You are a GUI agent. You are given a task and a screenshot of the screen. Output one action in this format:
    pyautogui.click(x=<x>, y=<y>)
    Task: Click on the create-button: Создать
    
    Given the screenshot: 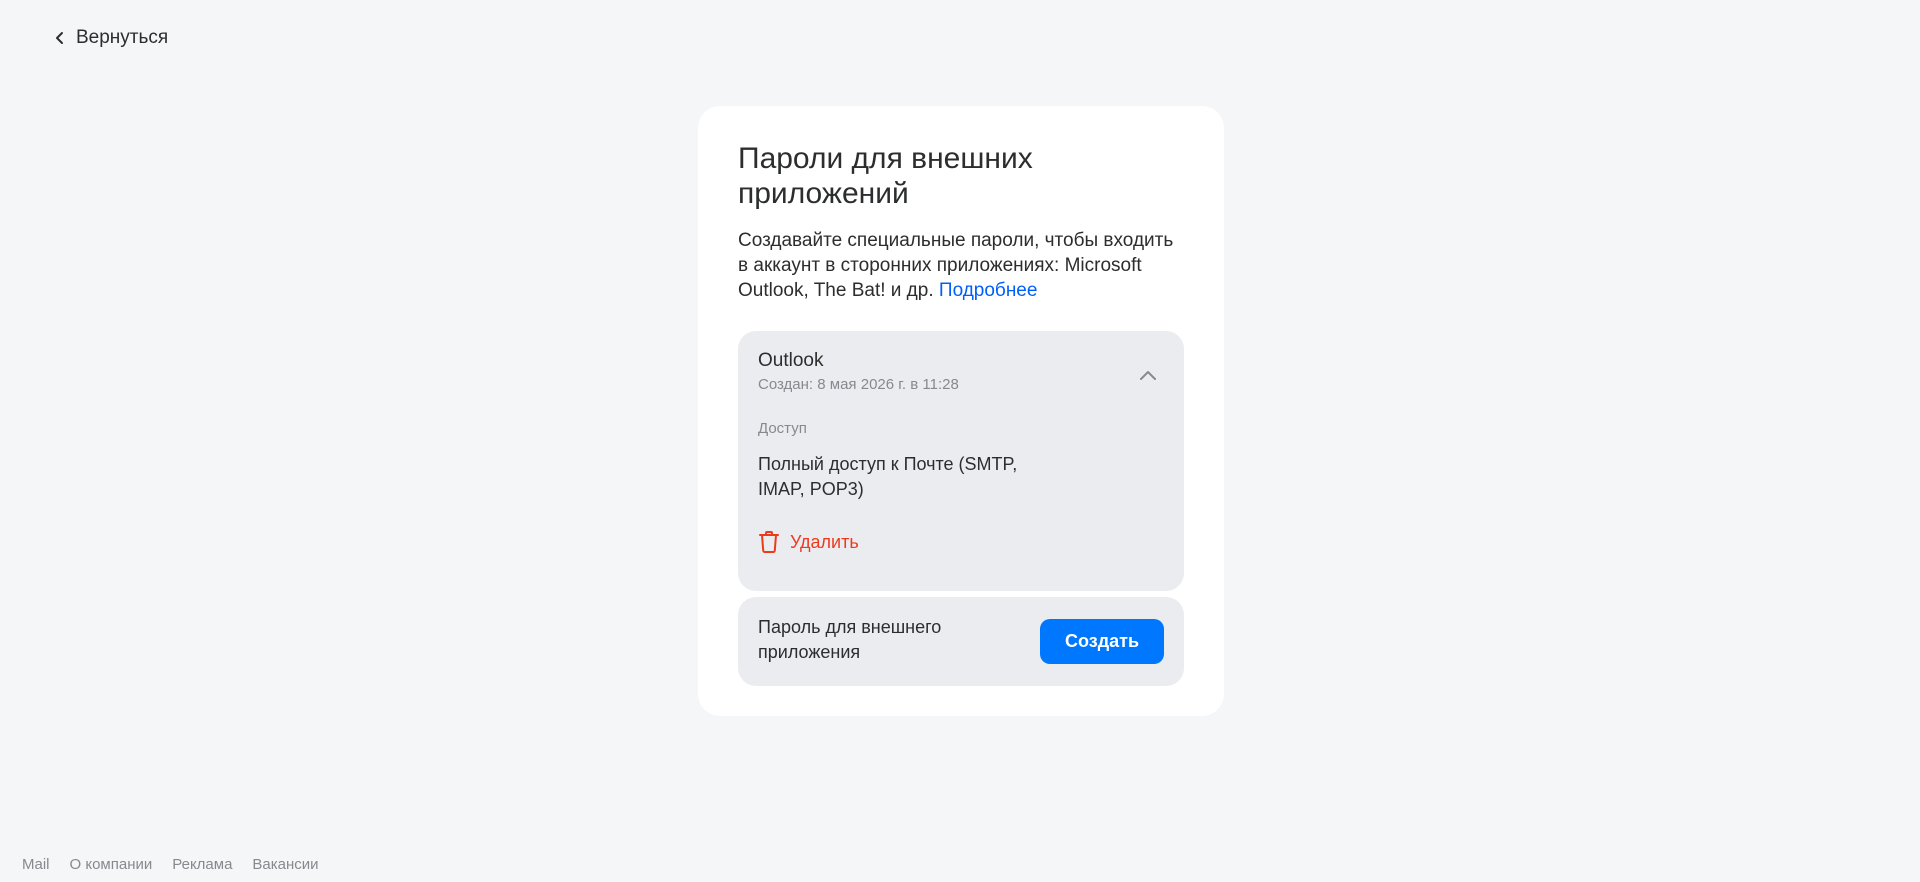 What is the action you would take?
    pyautogui.click(x=1102, y=641)
    